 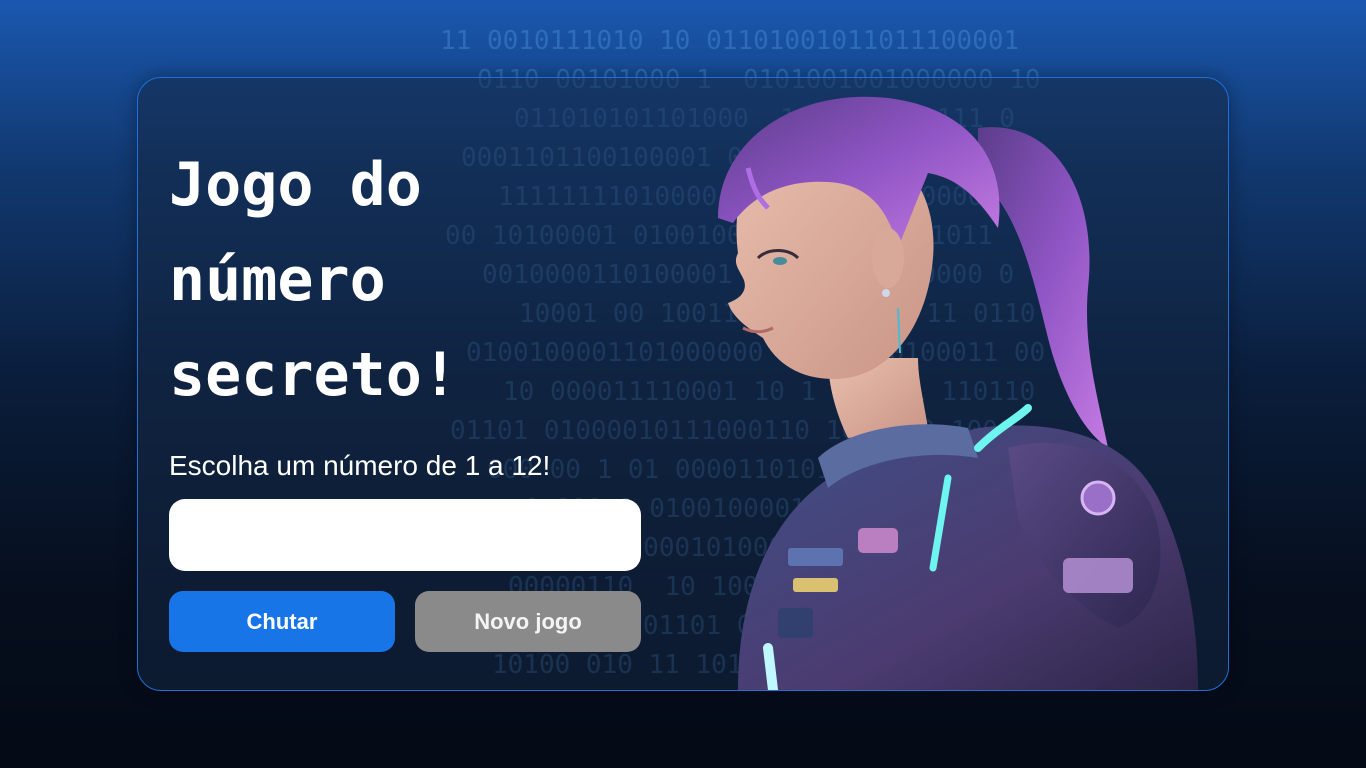 What do you see at coordinates (360, 465) in the screenshot?
I see `instruction-text: Escolha um número de 1 a 12!` at bounding box center [360, 465].